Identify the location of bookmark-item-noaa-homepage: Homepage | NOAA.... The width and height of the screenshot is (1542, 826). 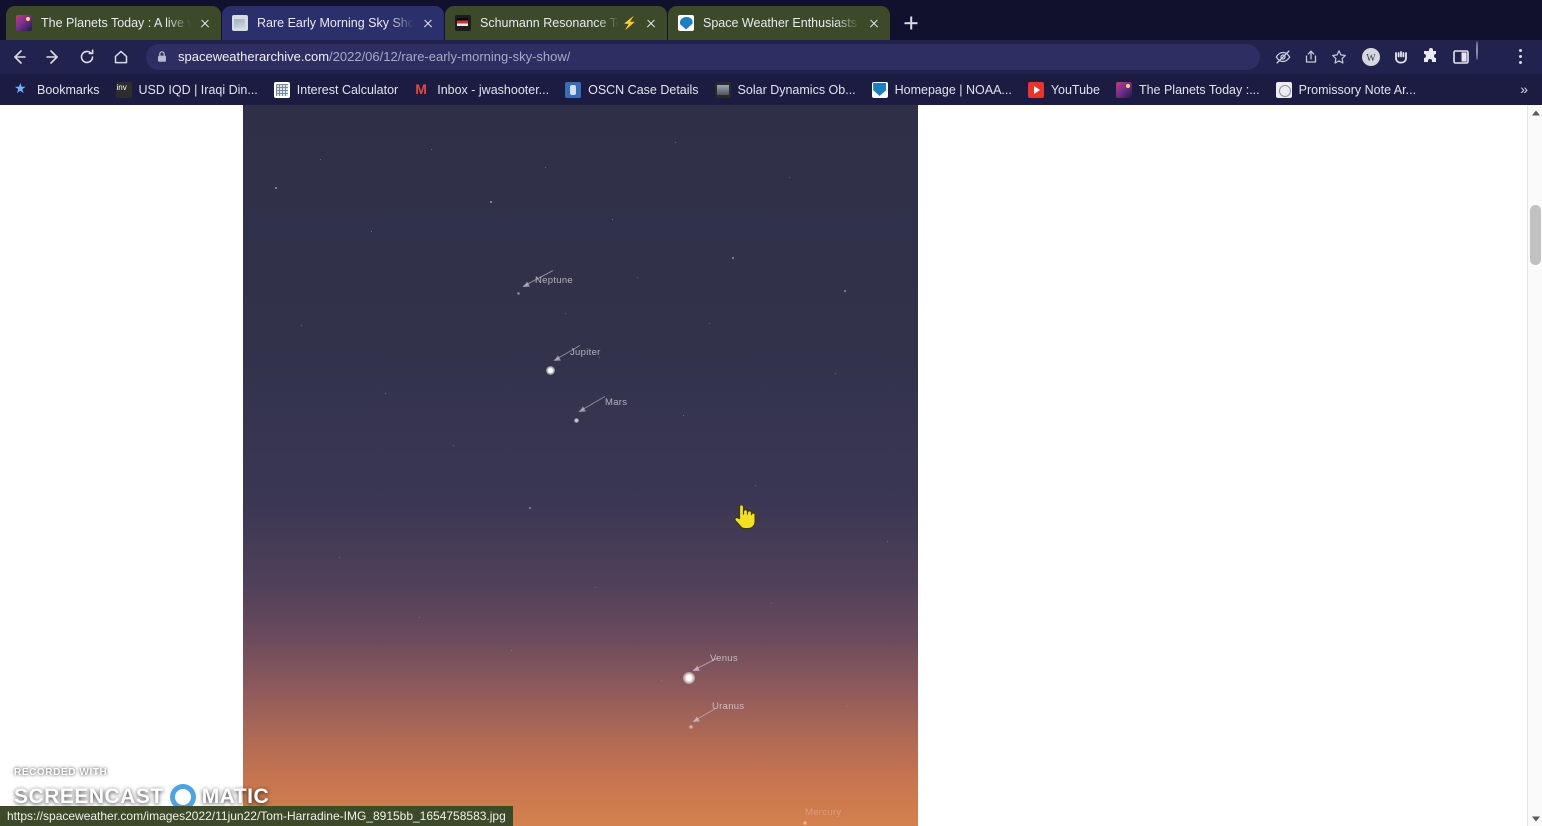
(945, 90).